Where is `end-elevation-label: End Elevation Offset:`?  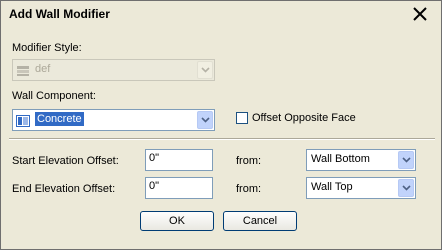 end-elevation-label: End Elevation Offset: is located at coordinates (64, 189).